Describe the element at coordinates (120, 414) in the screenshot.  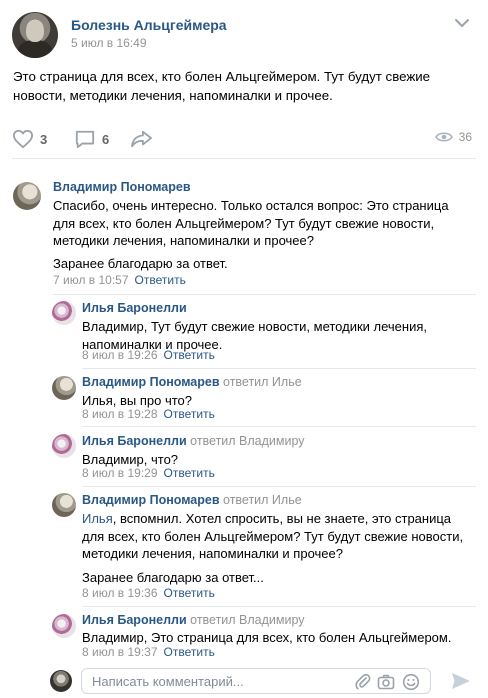
I see `comment-time: 8 июл в 19:28` at that location.